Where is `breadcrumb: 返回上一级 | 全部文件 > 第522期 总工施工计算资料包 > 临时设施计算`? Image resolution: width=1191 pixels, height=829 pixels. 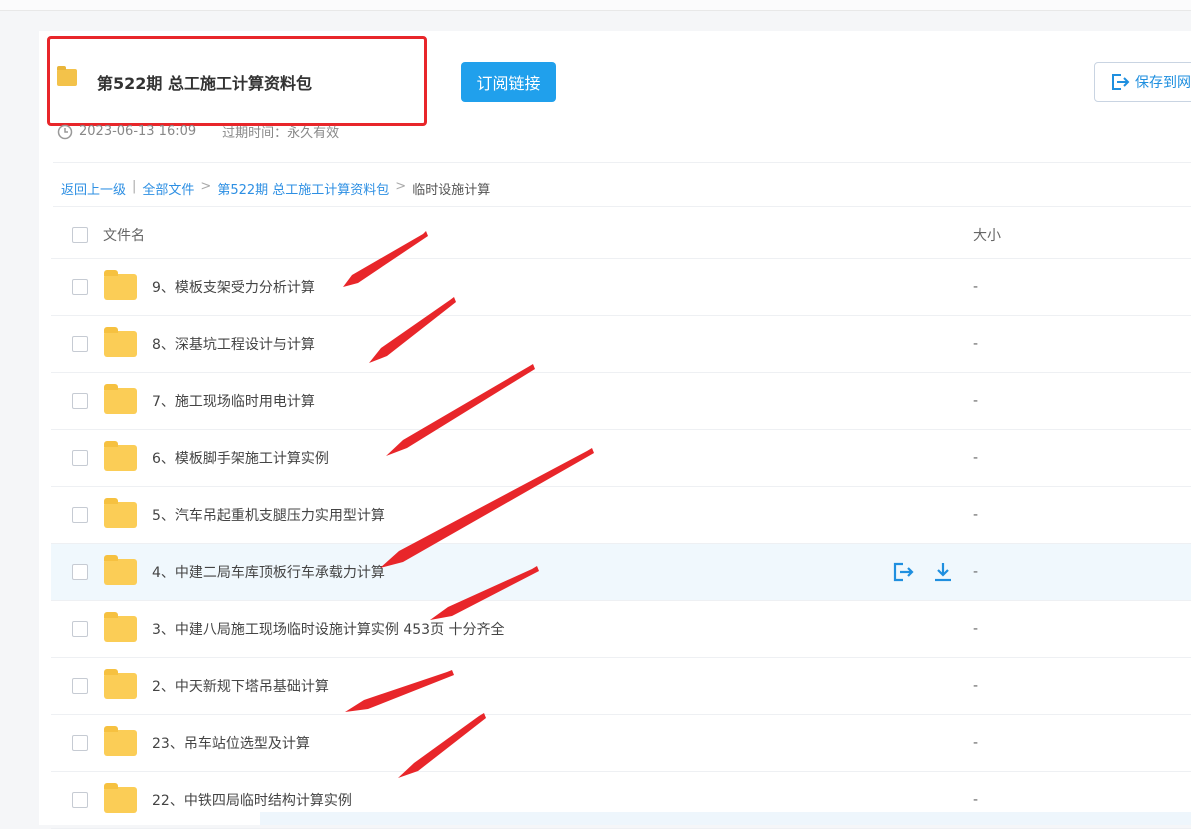
breadcrumb: 返回上一级 | 全部文件 > 第522期 总工施工计算资料包 > 临时设施计算 is located at coordinates (275, 188).